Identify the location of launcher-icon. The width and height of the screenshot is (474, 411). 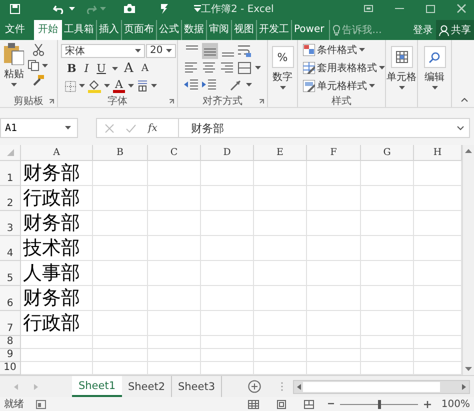
(51, 101).